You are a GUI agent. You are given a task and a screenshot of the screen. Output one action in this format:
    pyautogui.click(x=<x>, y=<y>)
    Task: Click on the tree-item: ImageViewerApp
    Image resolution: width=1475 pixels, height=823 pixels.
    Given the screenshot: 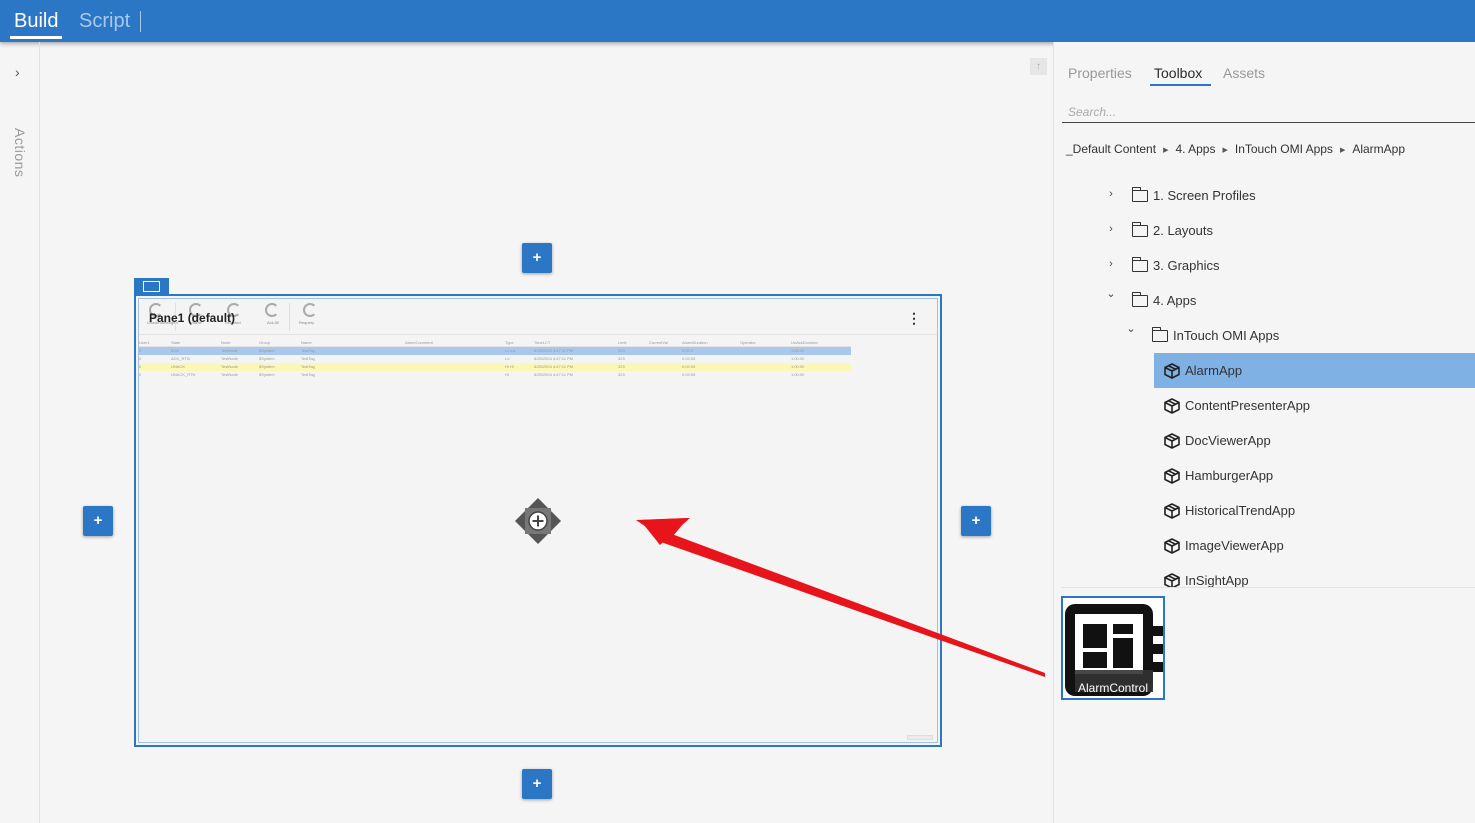 What is the action you would take?
    pyautogui.click(x=1314, y=545)
    